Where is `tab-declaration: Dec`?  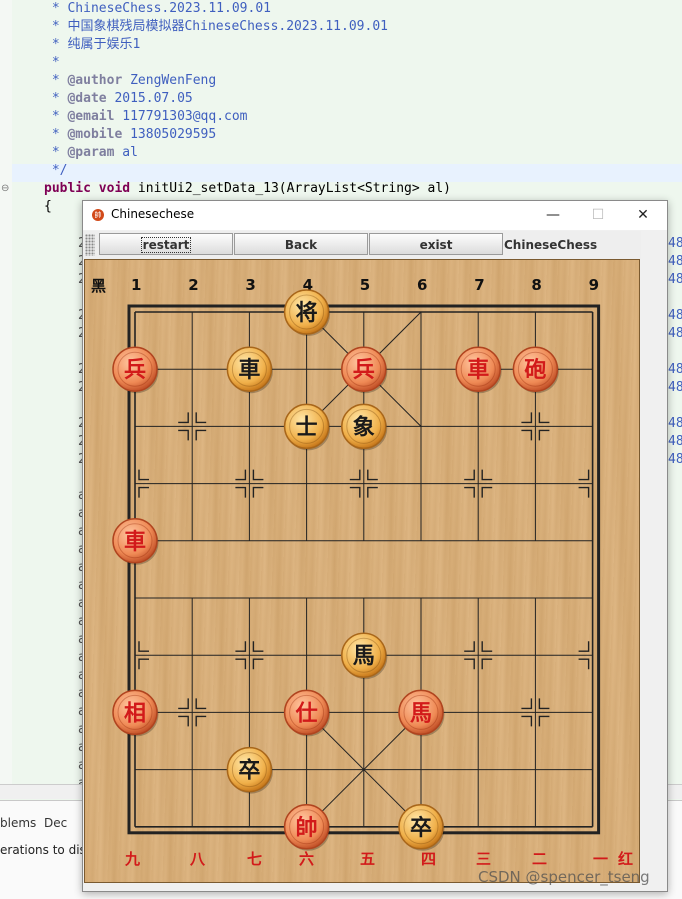
tab-declaration: Dec is located at coordinates (55, 823).